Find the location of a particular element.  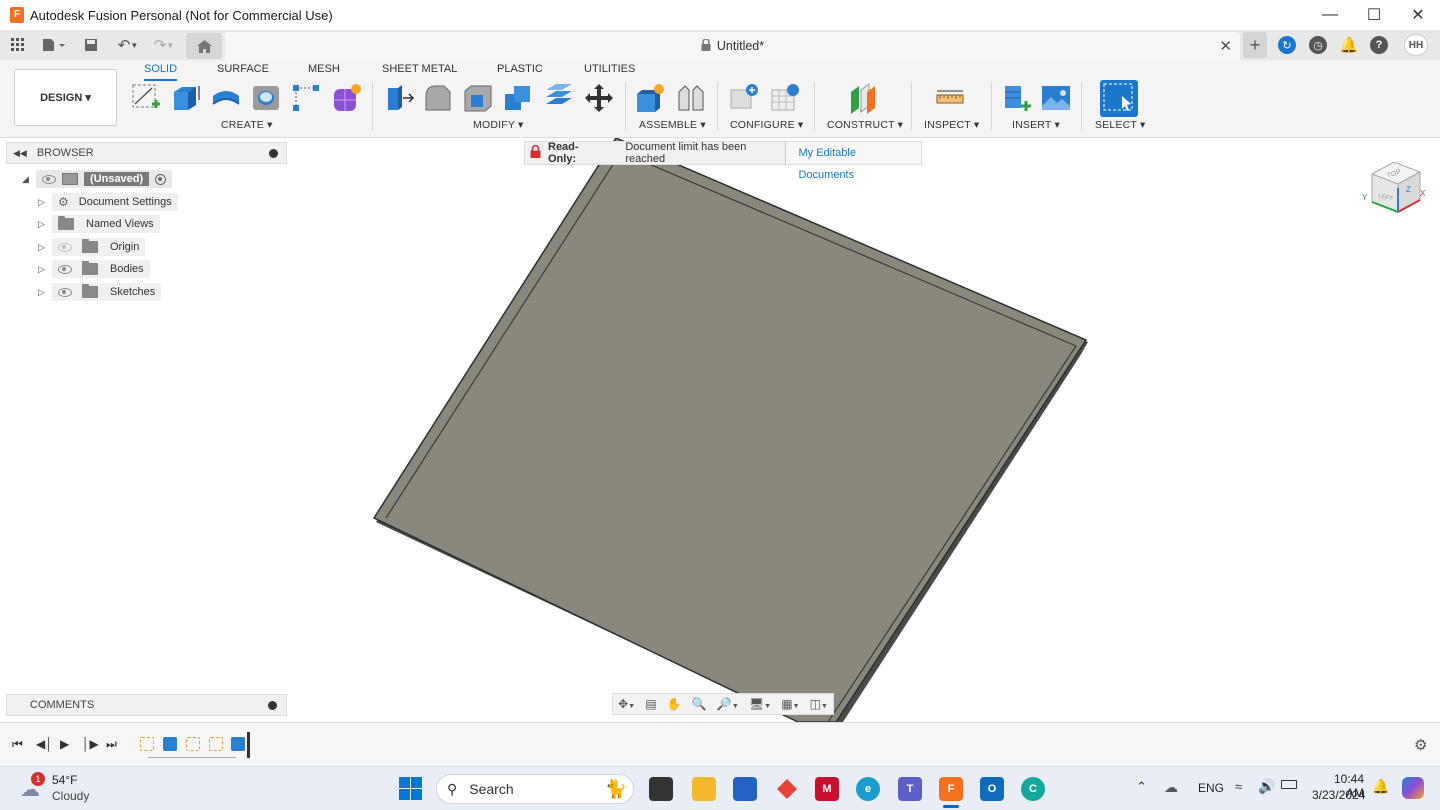

browser-root-row: ◢ (Unsaved) is located at coordinates (97, 179).